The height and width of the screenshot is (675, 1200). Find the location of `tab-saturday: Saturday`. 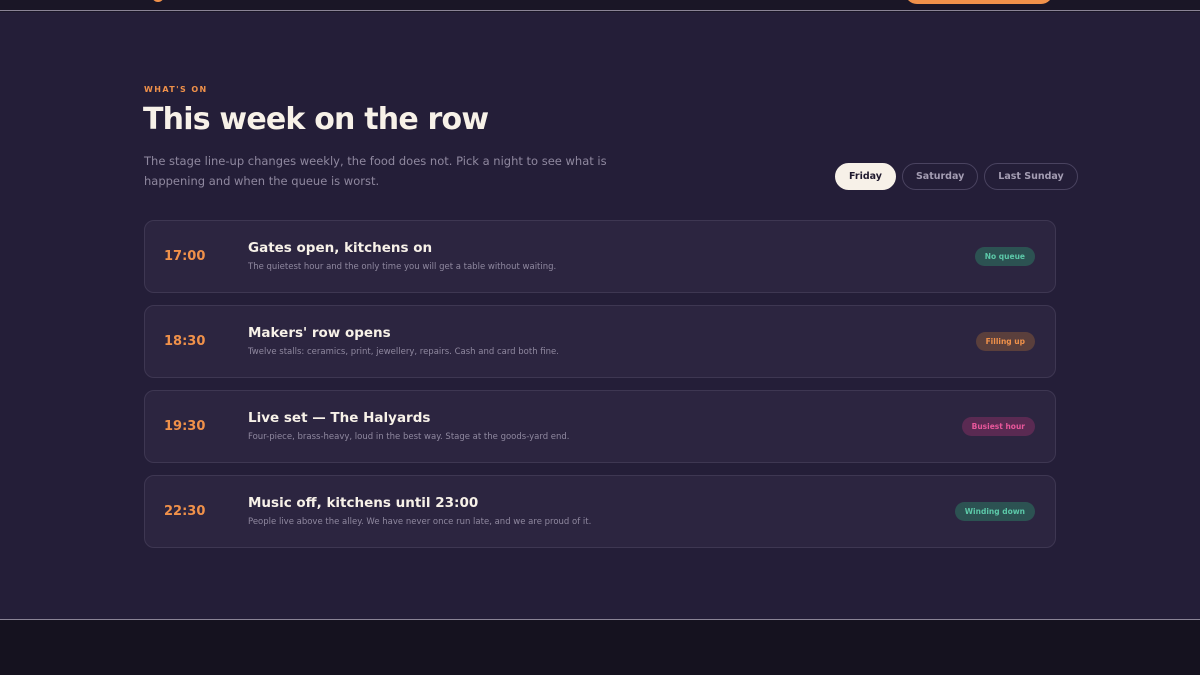

tab-saturday: Saturday is located at coordinates (940, 176).